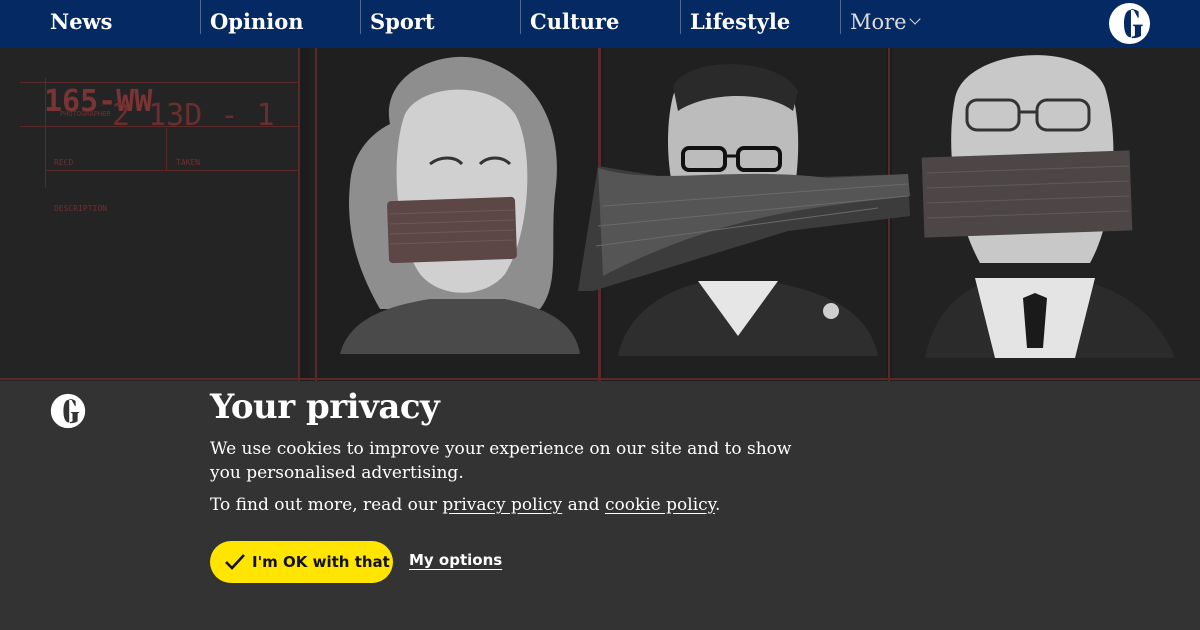  Describe the element at coordinates (744, 210) in the screenshot. I see `portrait-man-glasses-torn-tape` at that location.